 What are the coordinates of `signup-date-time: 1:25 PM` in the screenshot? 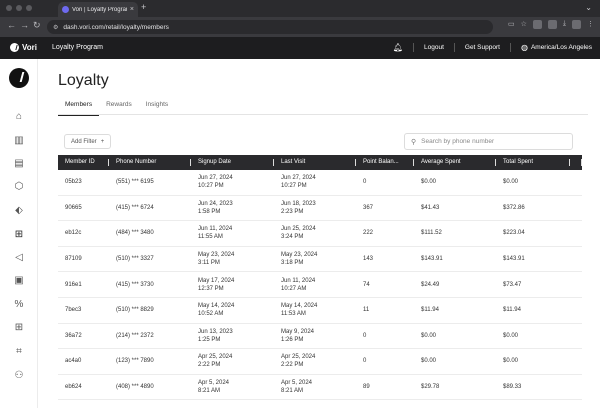 It's located at (209, 339).